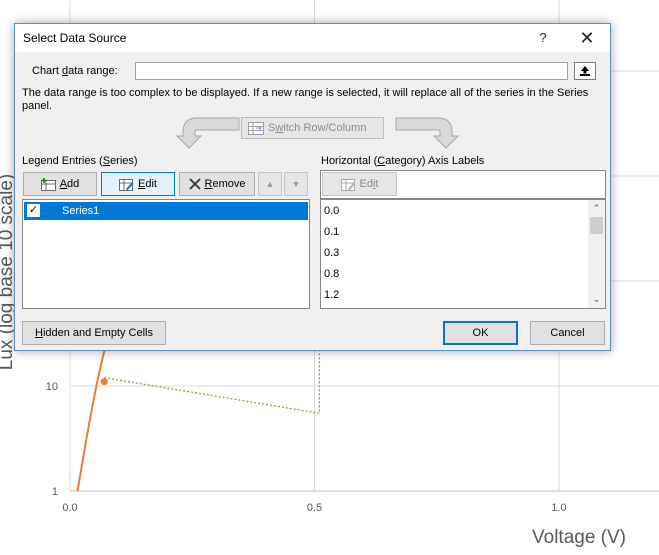  I want to click on switch-grid-icon, so click(256, 128).